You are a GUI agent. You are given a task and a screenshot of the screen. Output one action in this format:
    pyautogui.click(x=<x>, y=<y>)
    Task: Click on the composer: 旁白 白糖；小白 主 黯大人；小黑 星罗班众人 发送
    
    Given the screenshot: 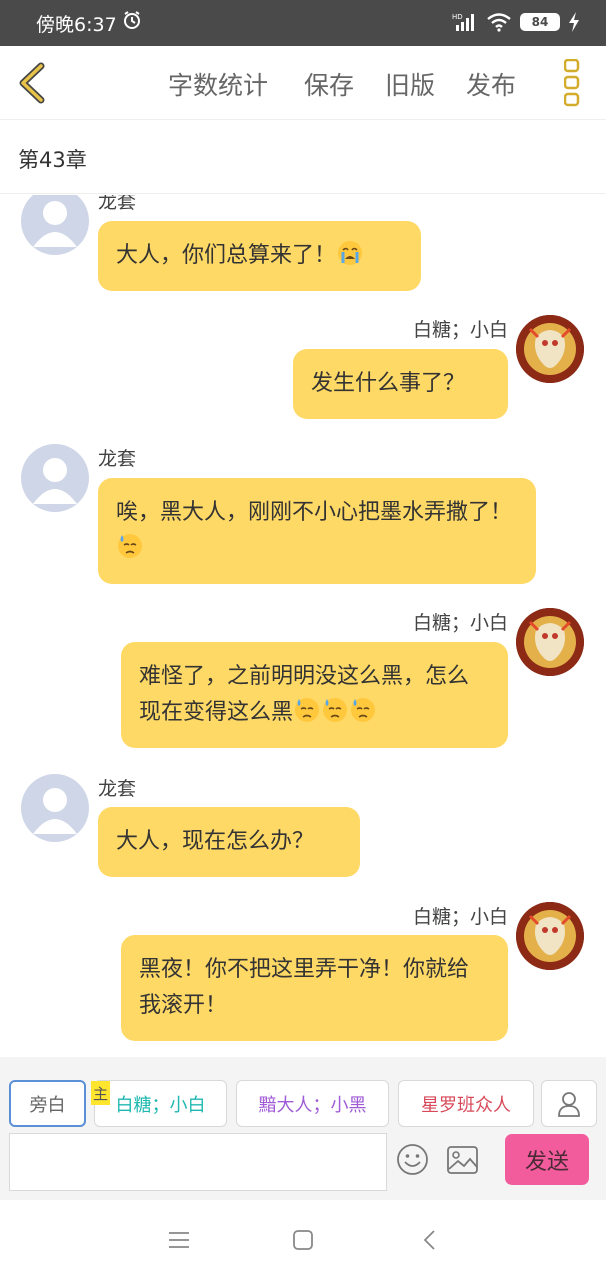 What is the action you would take?
    pyautogui.click(x=303, y=1128)
    